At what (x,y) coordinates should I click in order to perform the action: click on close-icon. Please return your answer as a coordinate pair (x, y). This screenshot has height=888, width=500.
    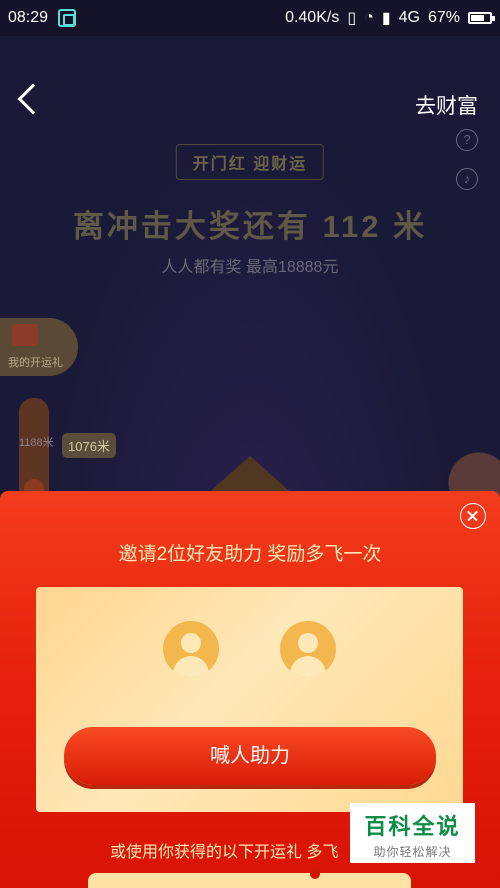
    Looking at the image, I should click on (473, 516).